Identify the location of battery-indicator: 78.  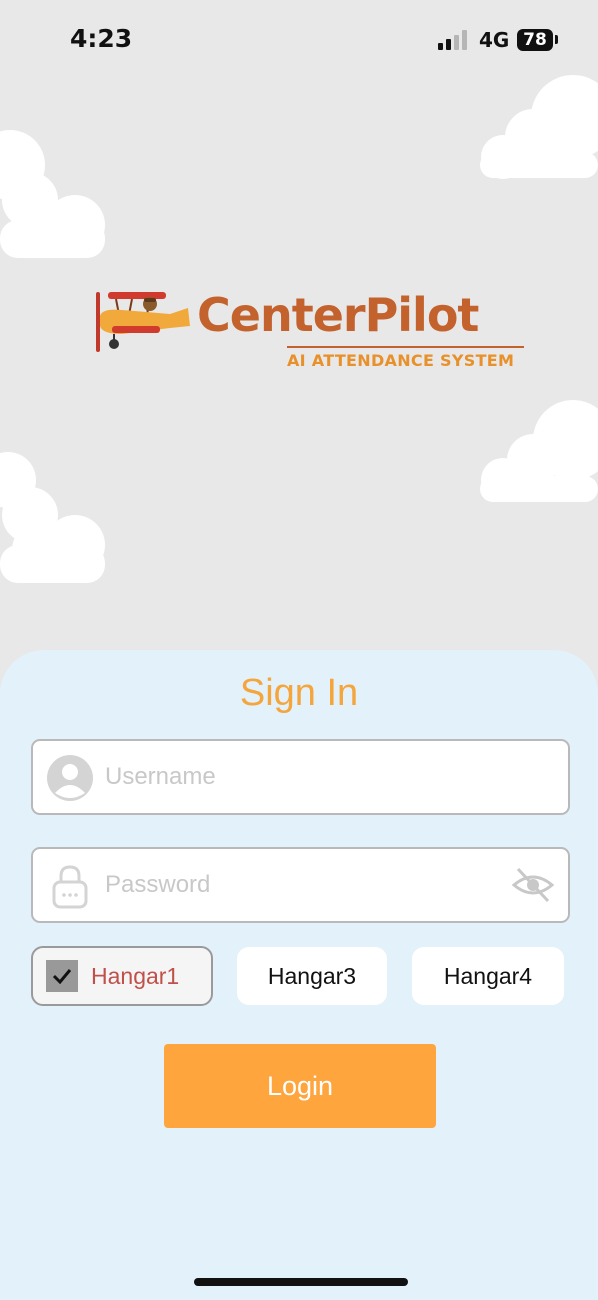
(535, 40).